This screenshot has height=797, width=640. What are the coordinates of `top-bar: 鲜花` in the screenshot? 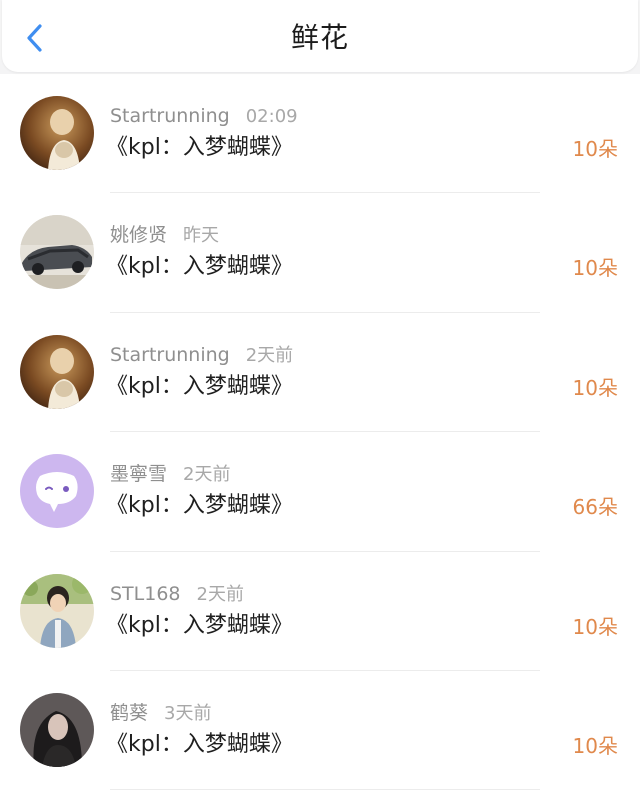 It's located at (320, 37).